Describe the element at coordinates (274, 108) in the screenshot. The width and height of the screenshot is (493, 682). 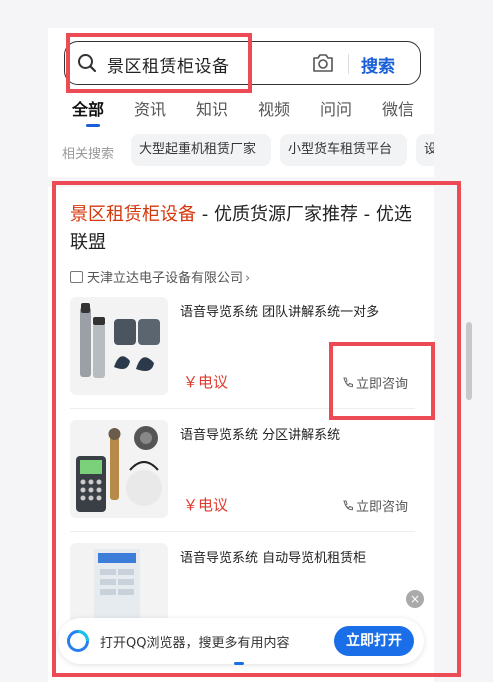
I see `tab-video: 视频` at that location.